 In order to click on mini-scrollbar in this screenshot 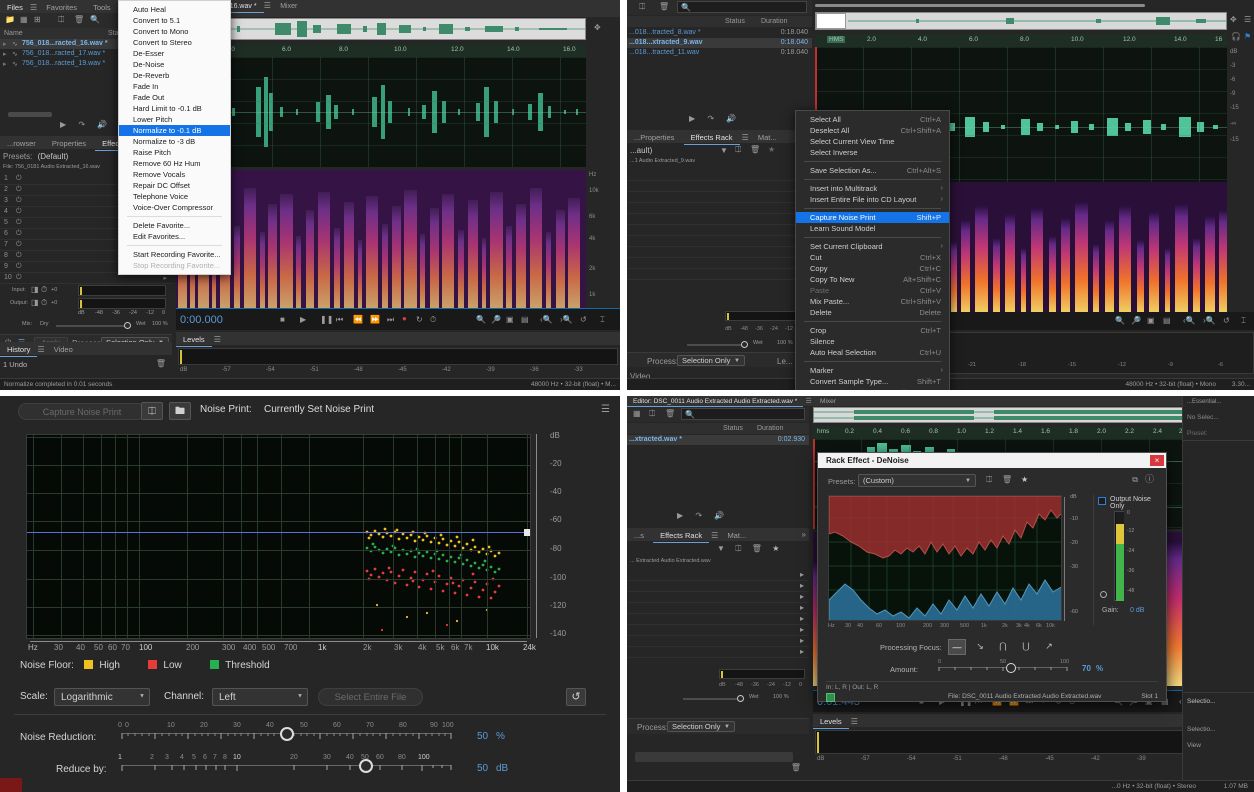, I will do `click(30, 114)`.